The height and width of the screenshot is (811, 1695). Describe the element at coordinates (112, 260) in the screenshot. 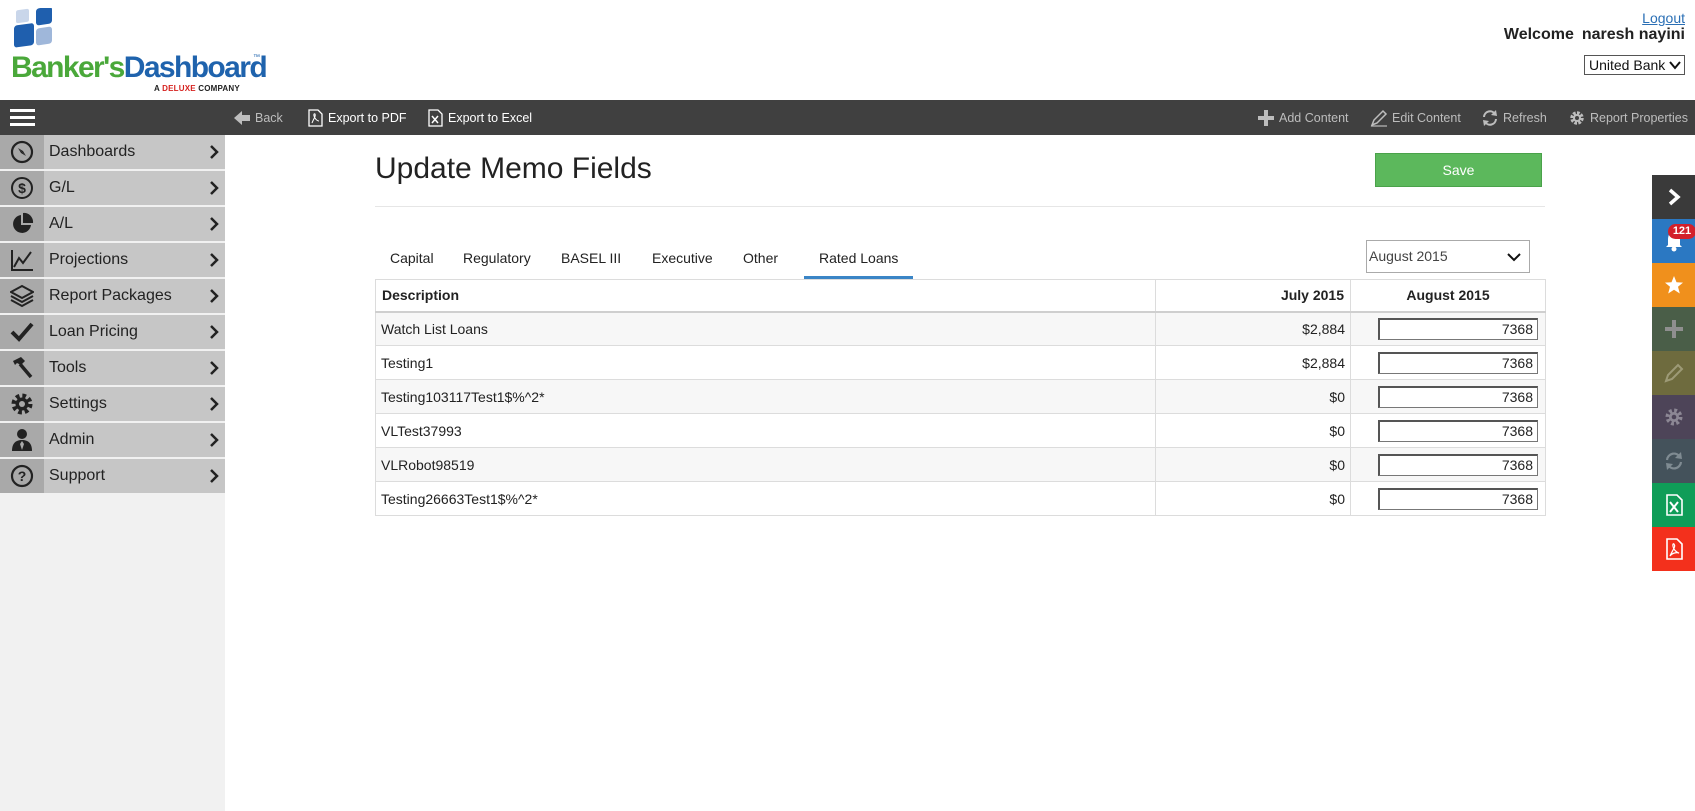

I see `sidebar-item-projections: Projections` at that location.